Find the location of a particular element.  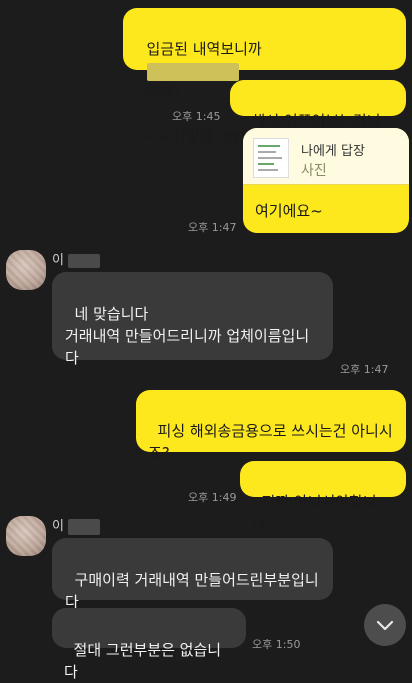

their-message-bubble: 구매이력 거래내역 만들어드린부분입니 다 is located at coordinates (192, 574).